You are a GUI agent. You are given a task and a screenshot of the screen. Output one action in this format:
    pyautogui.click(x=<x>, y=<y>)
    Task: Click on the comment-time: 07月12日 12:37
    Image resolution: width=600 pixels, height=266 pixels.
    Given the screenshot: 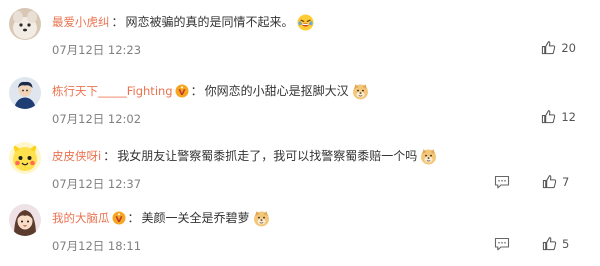 What is the action you would take?
    pyautogui.click(x=97, y=184)
    